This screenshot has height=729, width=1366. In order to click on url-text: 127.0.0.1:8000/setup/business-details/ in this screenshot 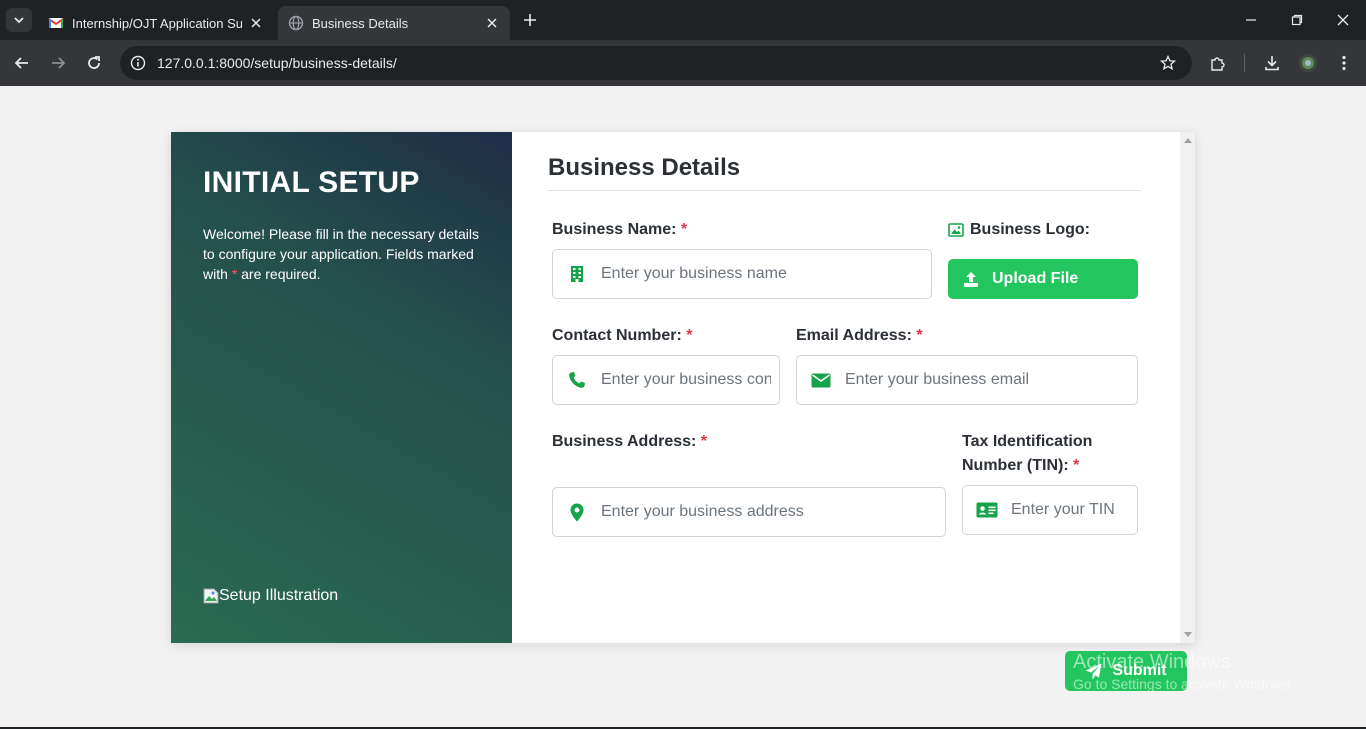, I will do `click(277, 63)`.